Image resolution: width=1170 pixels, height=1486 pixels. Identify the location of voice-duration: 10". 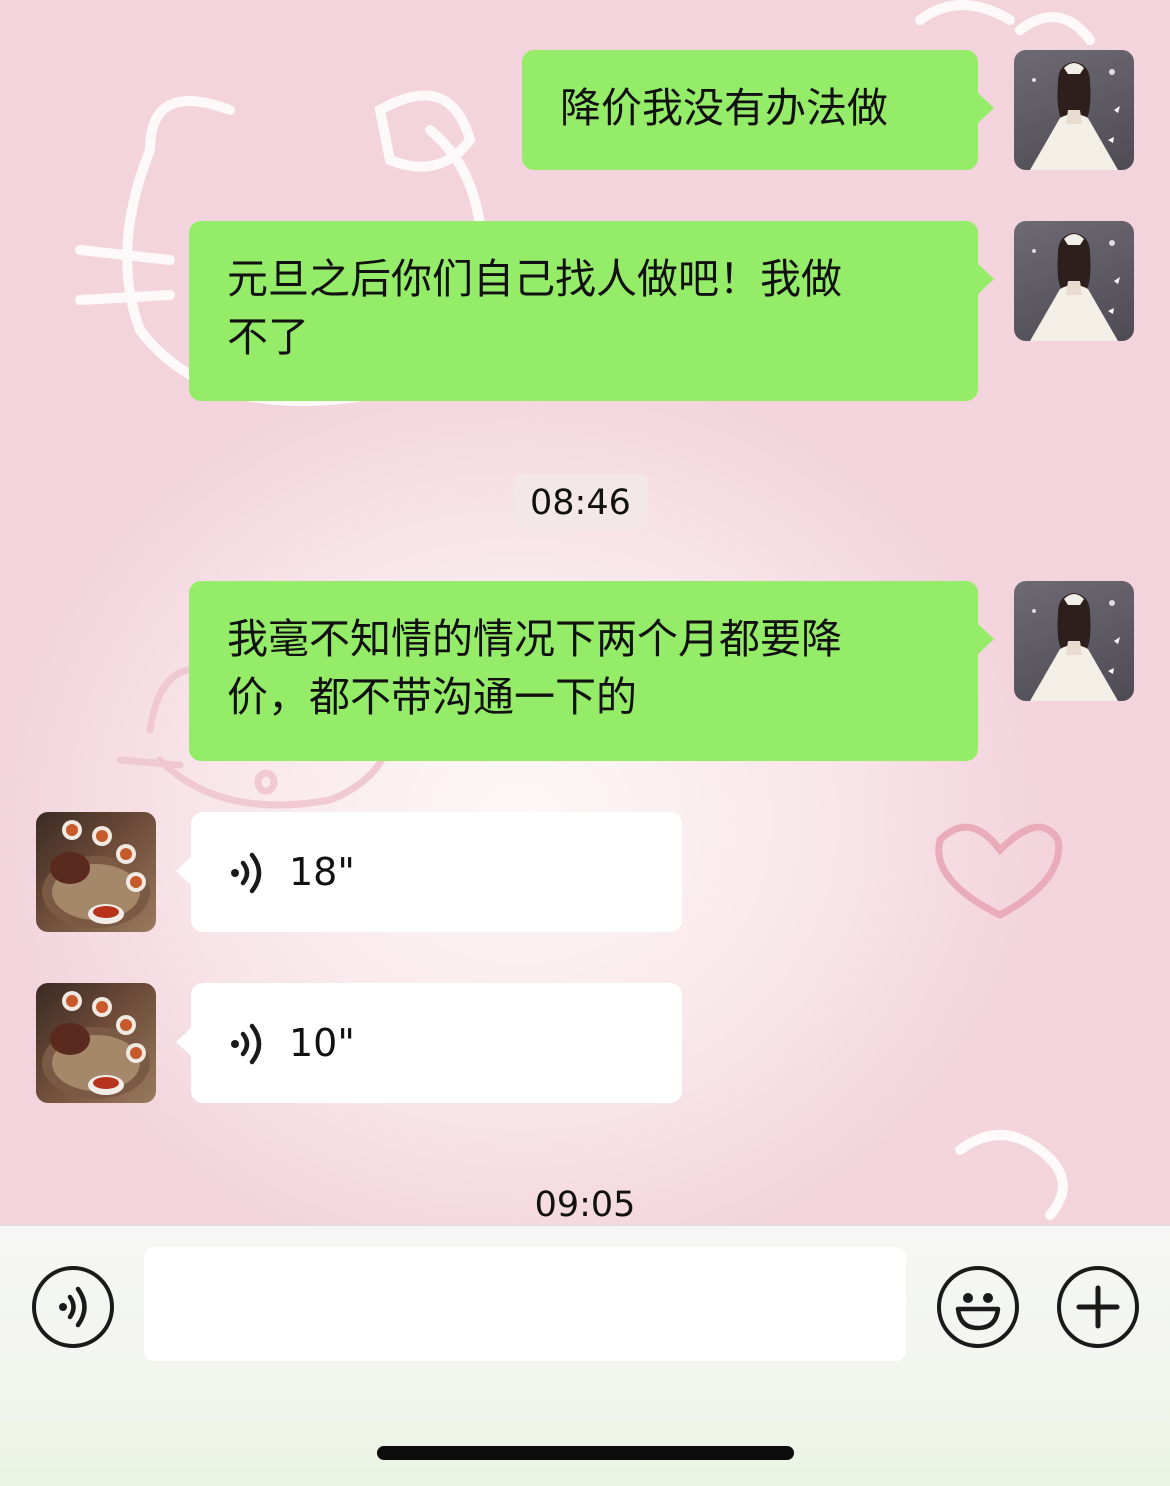
(322, 1043).